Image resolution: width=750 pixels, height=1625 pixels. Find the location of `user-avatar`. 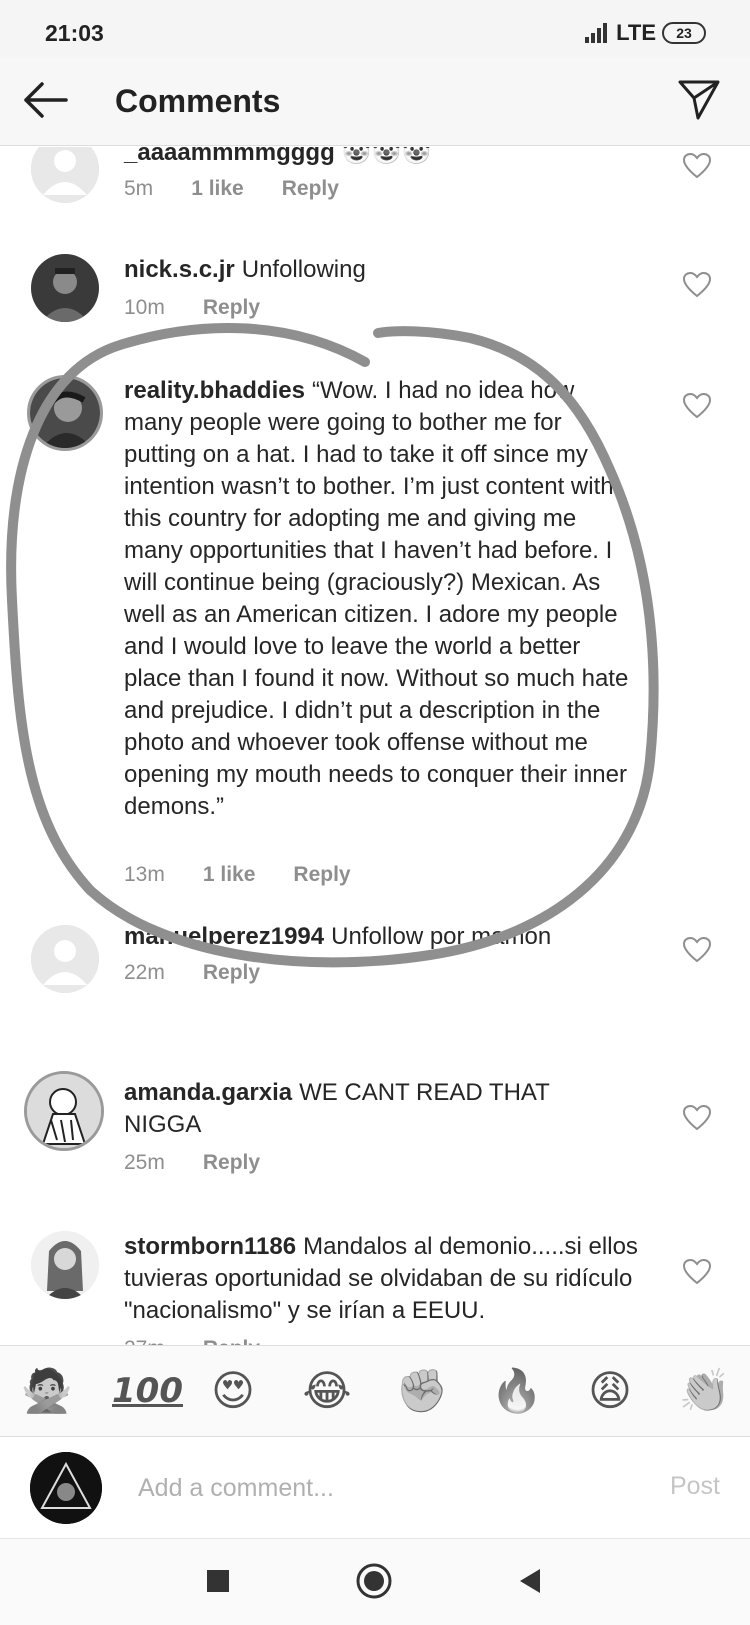

user-avatar is located at coordinates (66, 1488).